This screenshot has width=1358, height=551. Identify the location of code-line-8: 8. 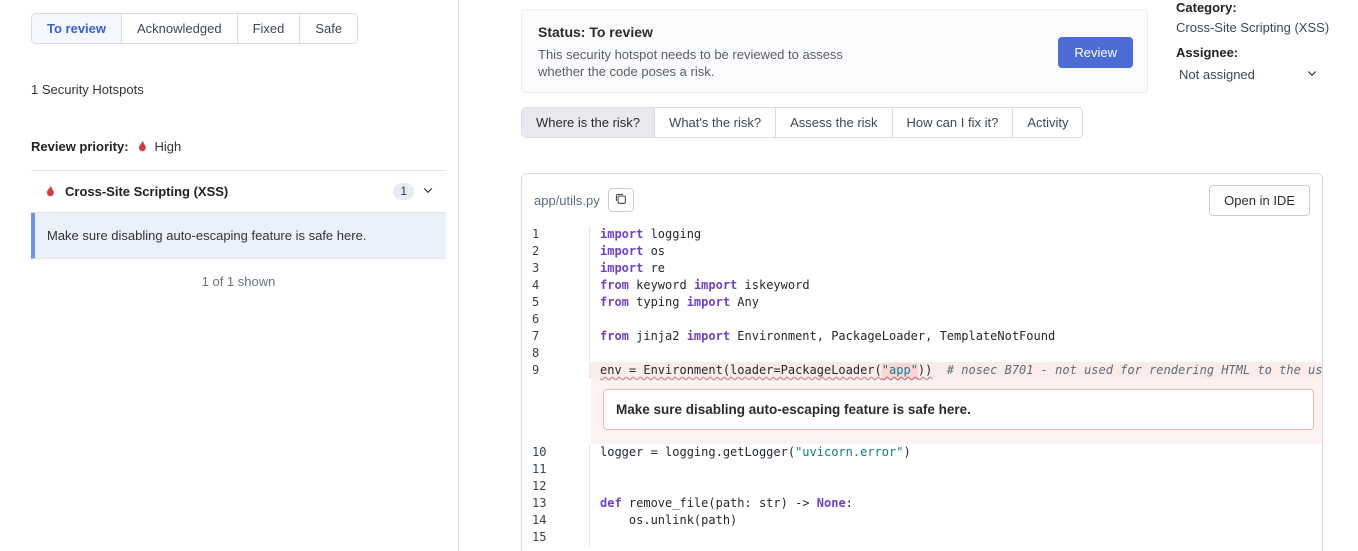
(922, 353).